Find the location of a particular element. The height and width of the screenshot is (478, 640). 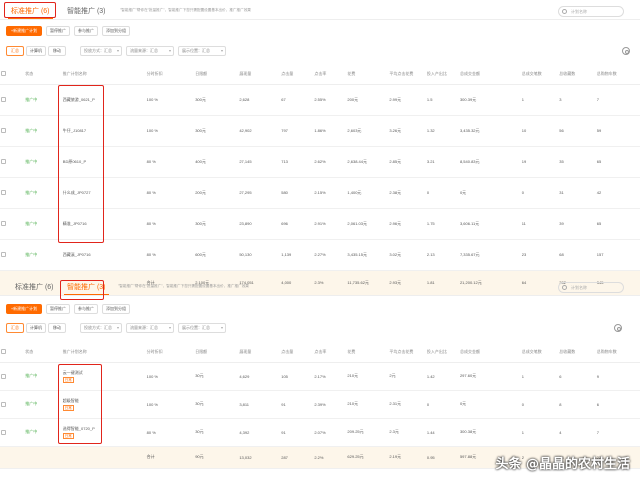

plan-name-cell: 牛仔_J10817 is located at coordinates (103, 131).